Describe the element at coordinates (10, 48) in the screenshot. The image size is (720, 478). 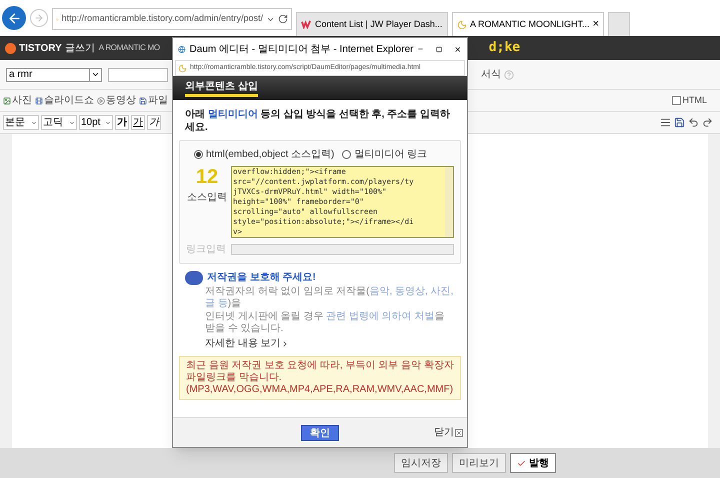
I see `logo-icon` at that location.